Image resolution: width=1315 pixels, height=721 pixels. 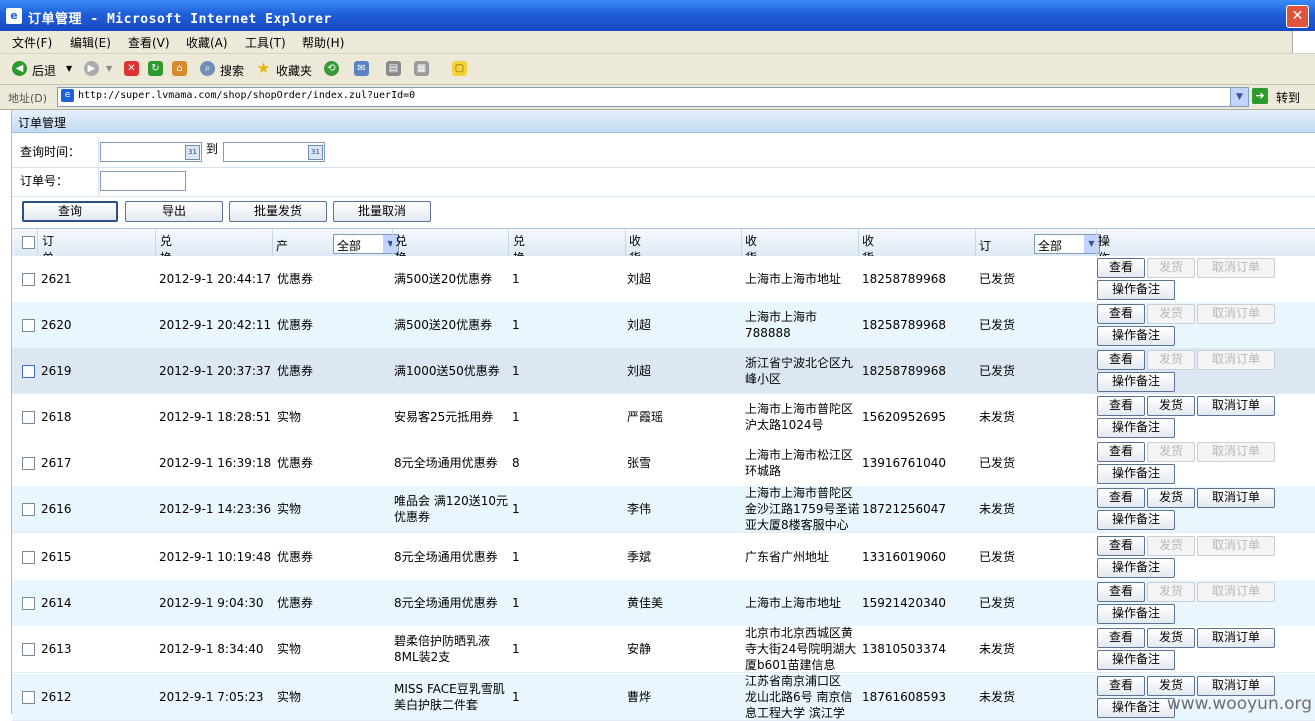 What do you see at coordinates (263, 68) in the screenshot?
I see `favorites-star-icon: ★` at bounding box center [263, 68].